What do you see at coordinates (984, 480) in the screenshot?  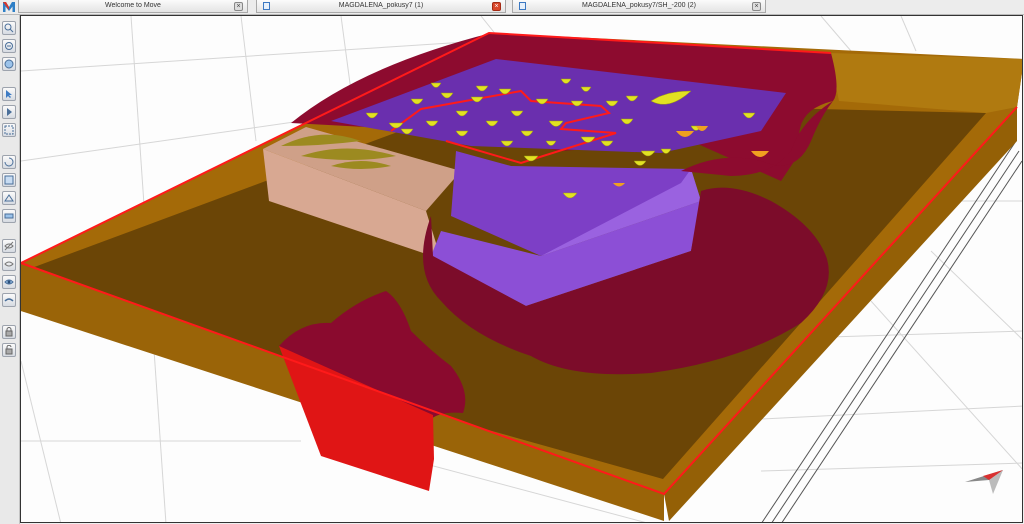 I see `orientation-compass-icon` at bounding box center [984, 480].